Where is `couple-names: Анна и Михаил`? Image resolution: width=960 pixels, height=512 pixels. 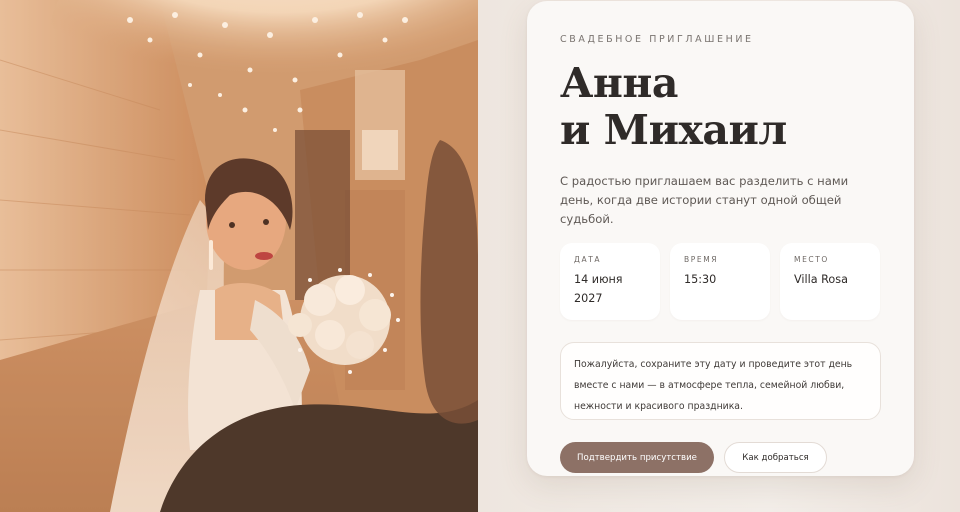
couple-names: Анна и Михаил is located at coordinates (720, 107).